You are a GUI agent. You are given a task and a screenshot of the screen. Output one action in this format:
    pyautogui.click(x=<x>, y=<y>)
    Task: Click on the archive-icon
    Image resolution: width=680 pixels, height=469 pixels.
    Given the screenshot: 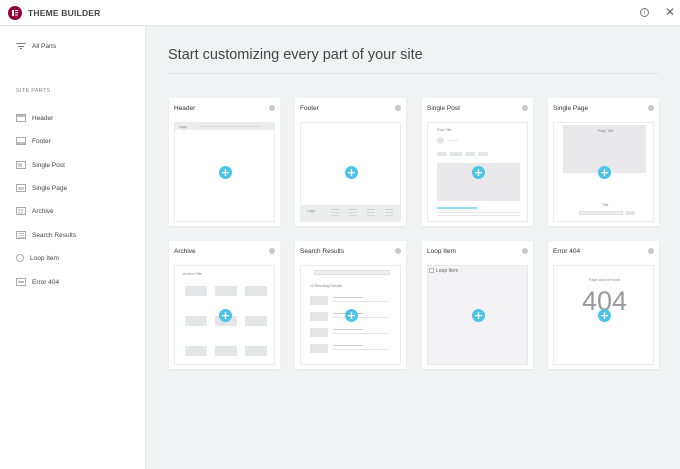 What is the action you would take?
    pyautogui.click(x=21, y=211)
    